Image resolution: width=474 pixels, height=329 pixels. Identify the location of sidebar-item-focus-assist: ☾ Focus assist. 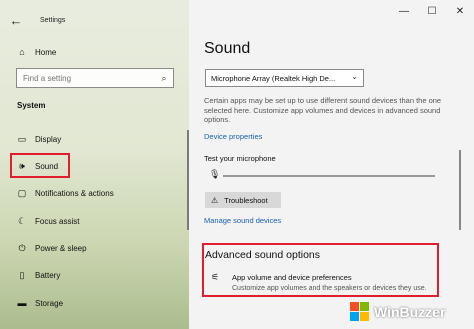
(94, 221).